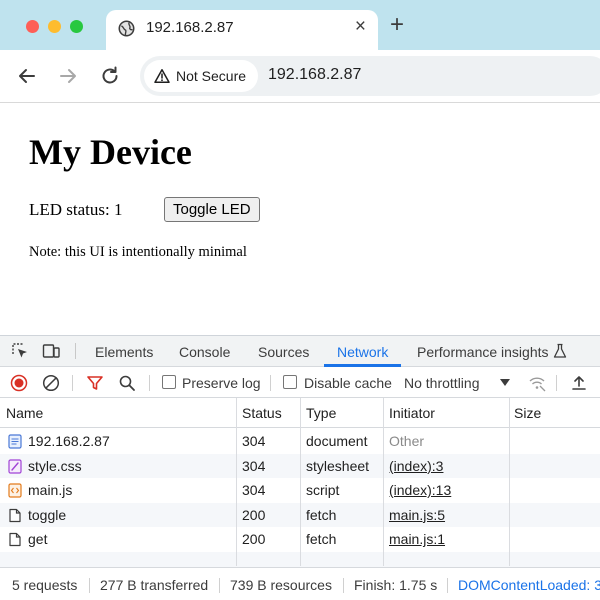 This screenshot has width=600, height=600. What do you see at coordinates (15, 490) in the screenshot?
I see `script-icon` at bounding box center [15, 490].